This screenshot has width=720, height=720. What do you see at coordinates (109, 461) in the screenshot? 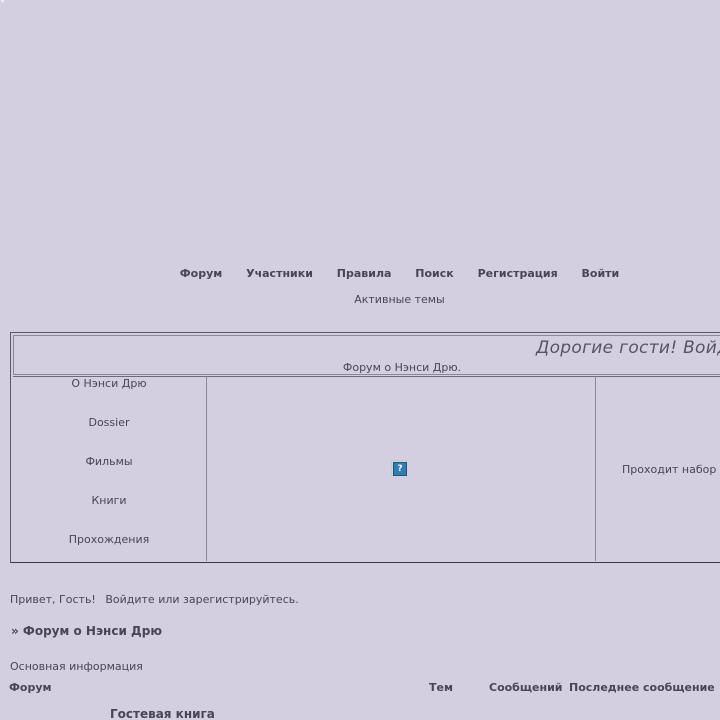
I see `menu-item-films: Фильмы` at bounding box center [109, 461].